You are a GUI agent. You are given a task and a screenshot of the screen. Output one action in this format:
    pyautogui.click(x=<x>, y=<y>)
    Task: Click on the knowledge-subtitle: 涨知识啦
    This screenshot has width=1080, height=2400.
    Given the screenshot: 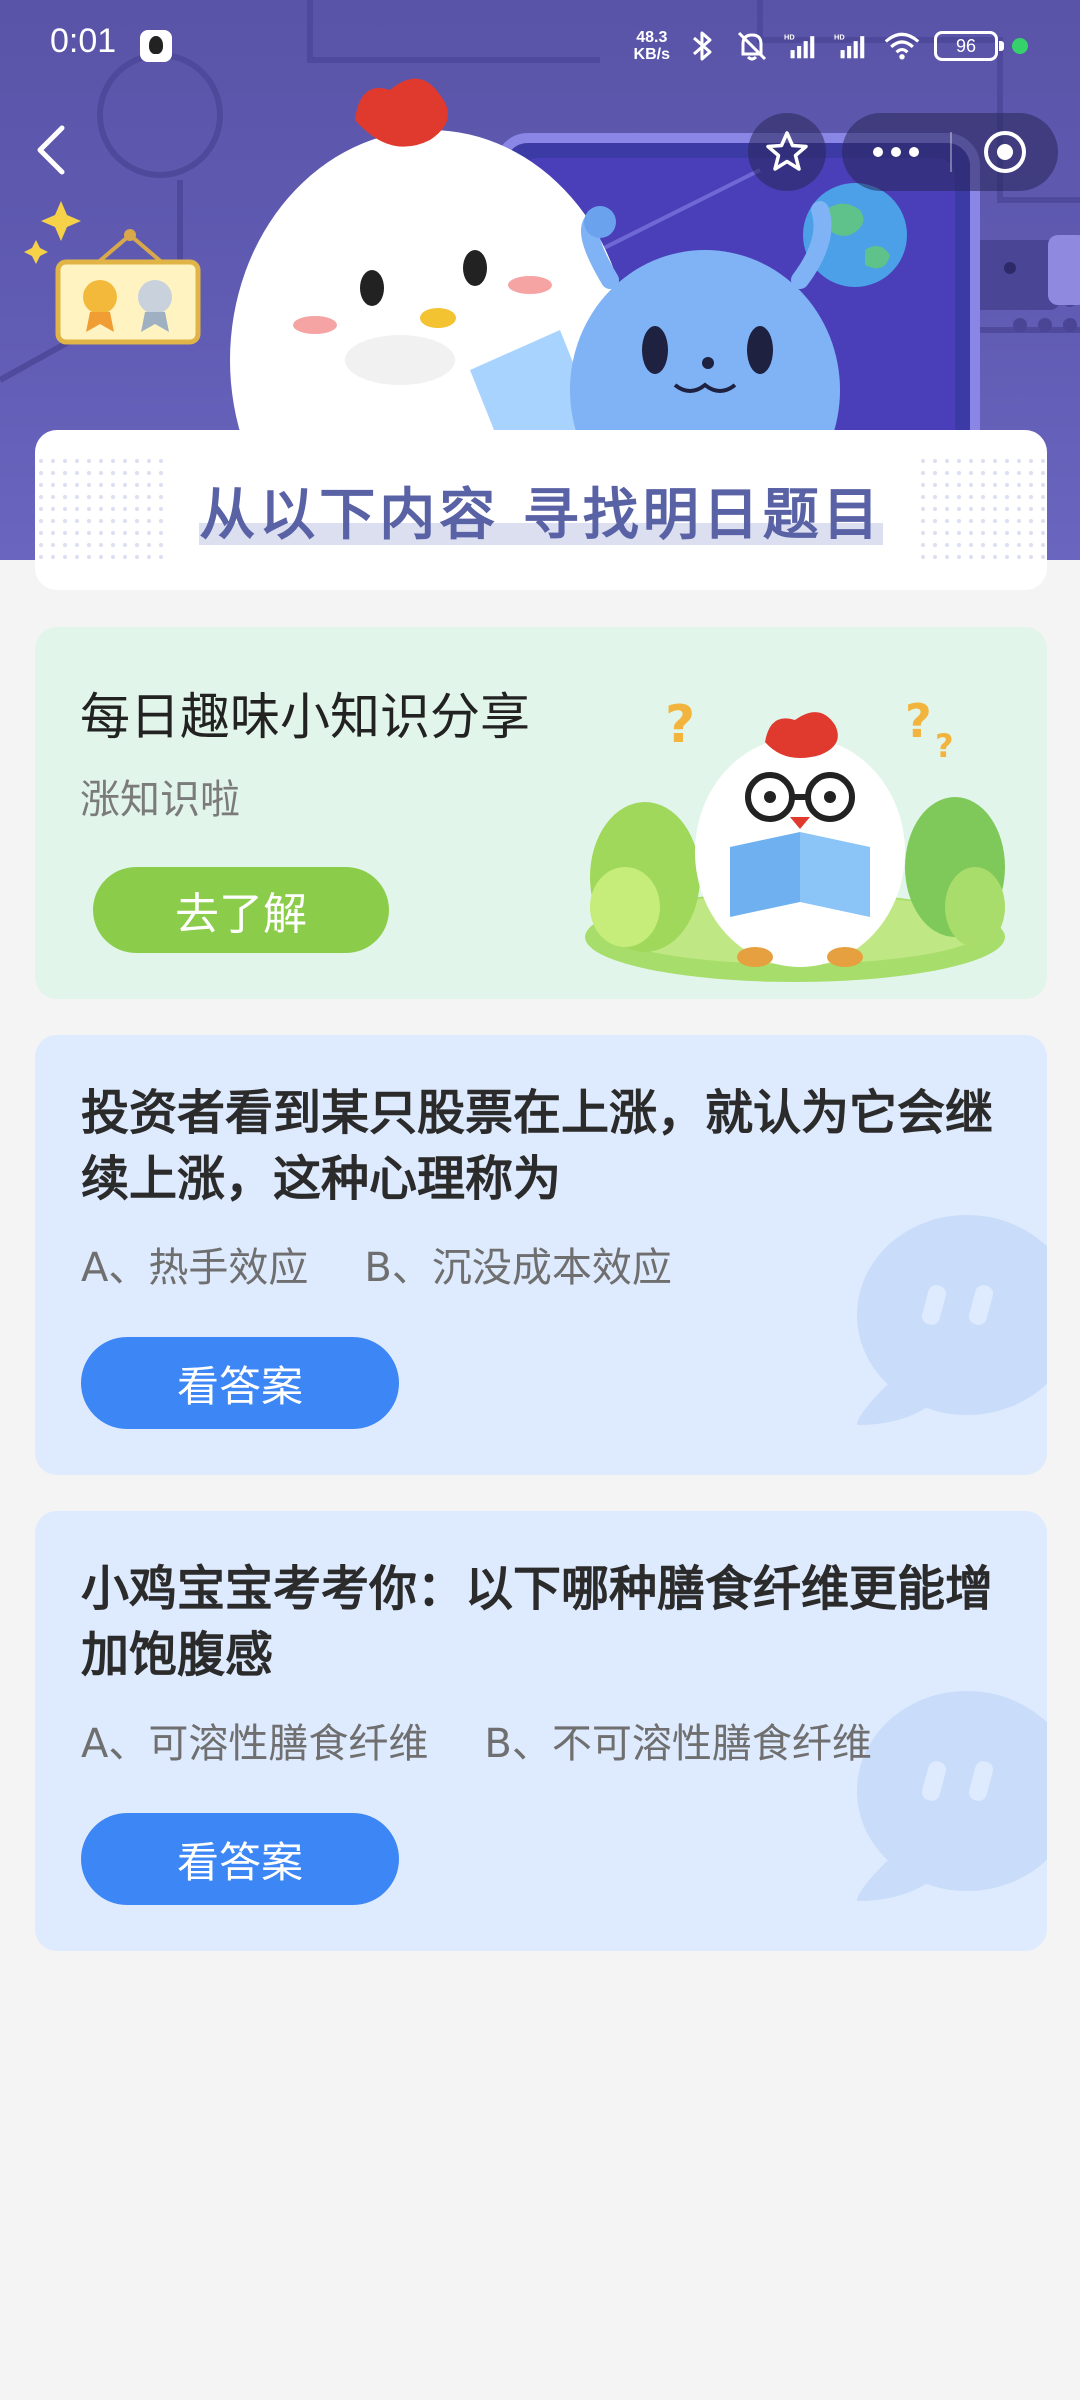 What is the action you would take?
    pyautogui.click(x=160, y=800)
    